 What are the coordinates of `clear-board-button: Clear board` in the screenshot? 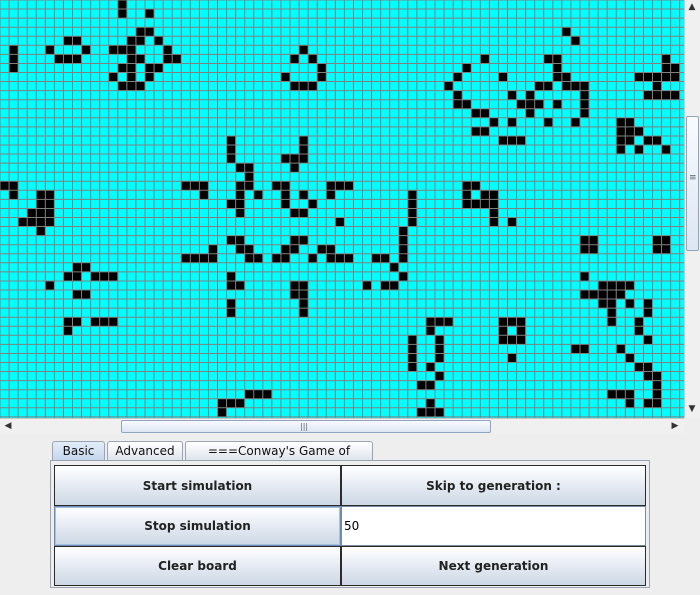 It's located at (197, 566).